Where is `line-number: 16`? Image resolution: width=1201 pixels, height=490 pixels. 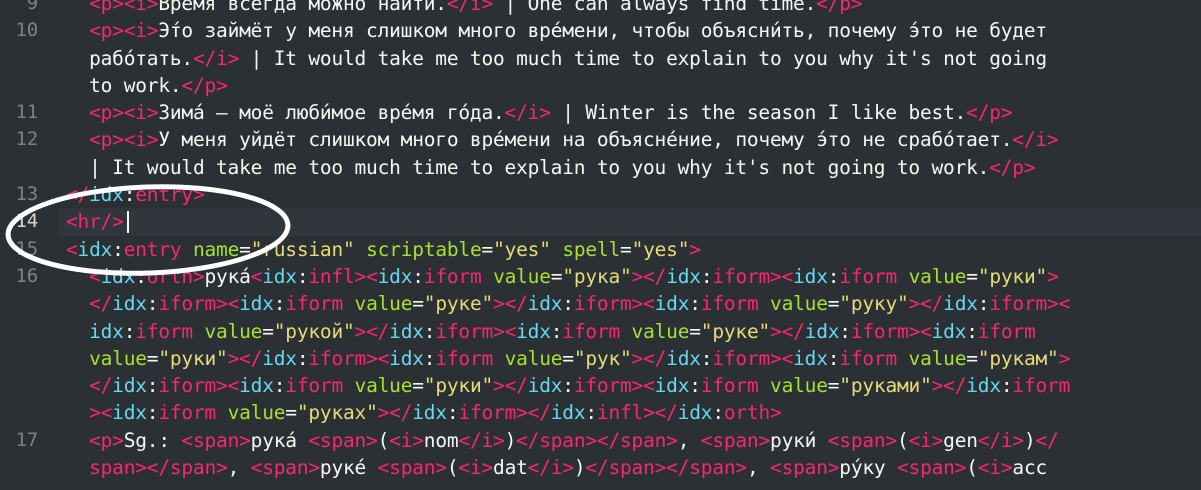 line-number: 16 is located at coordinates (27, 275).